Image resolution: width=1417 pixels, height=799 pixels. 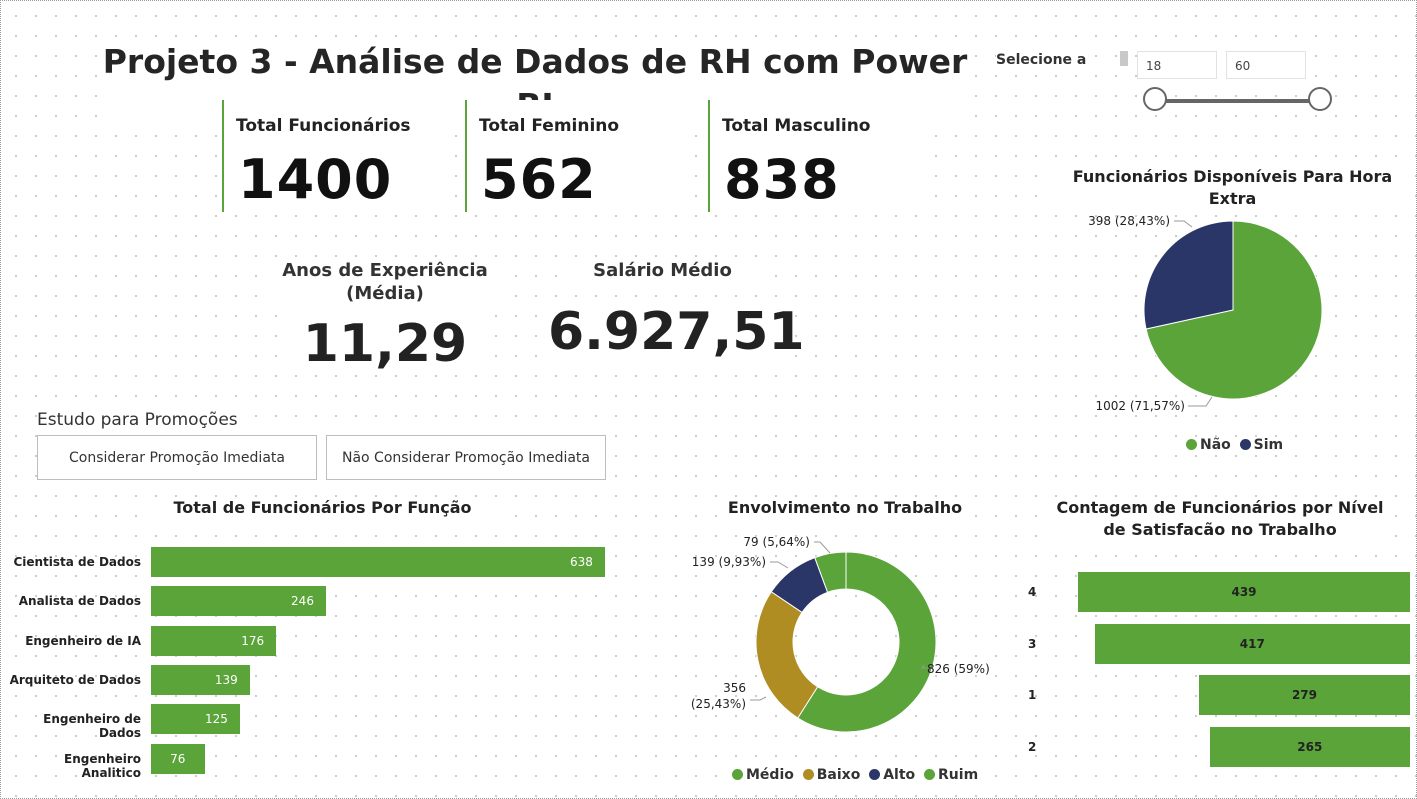 I want to click on bar-value-label: 246, so click(x=302, y=601).